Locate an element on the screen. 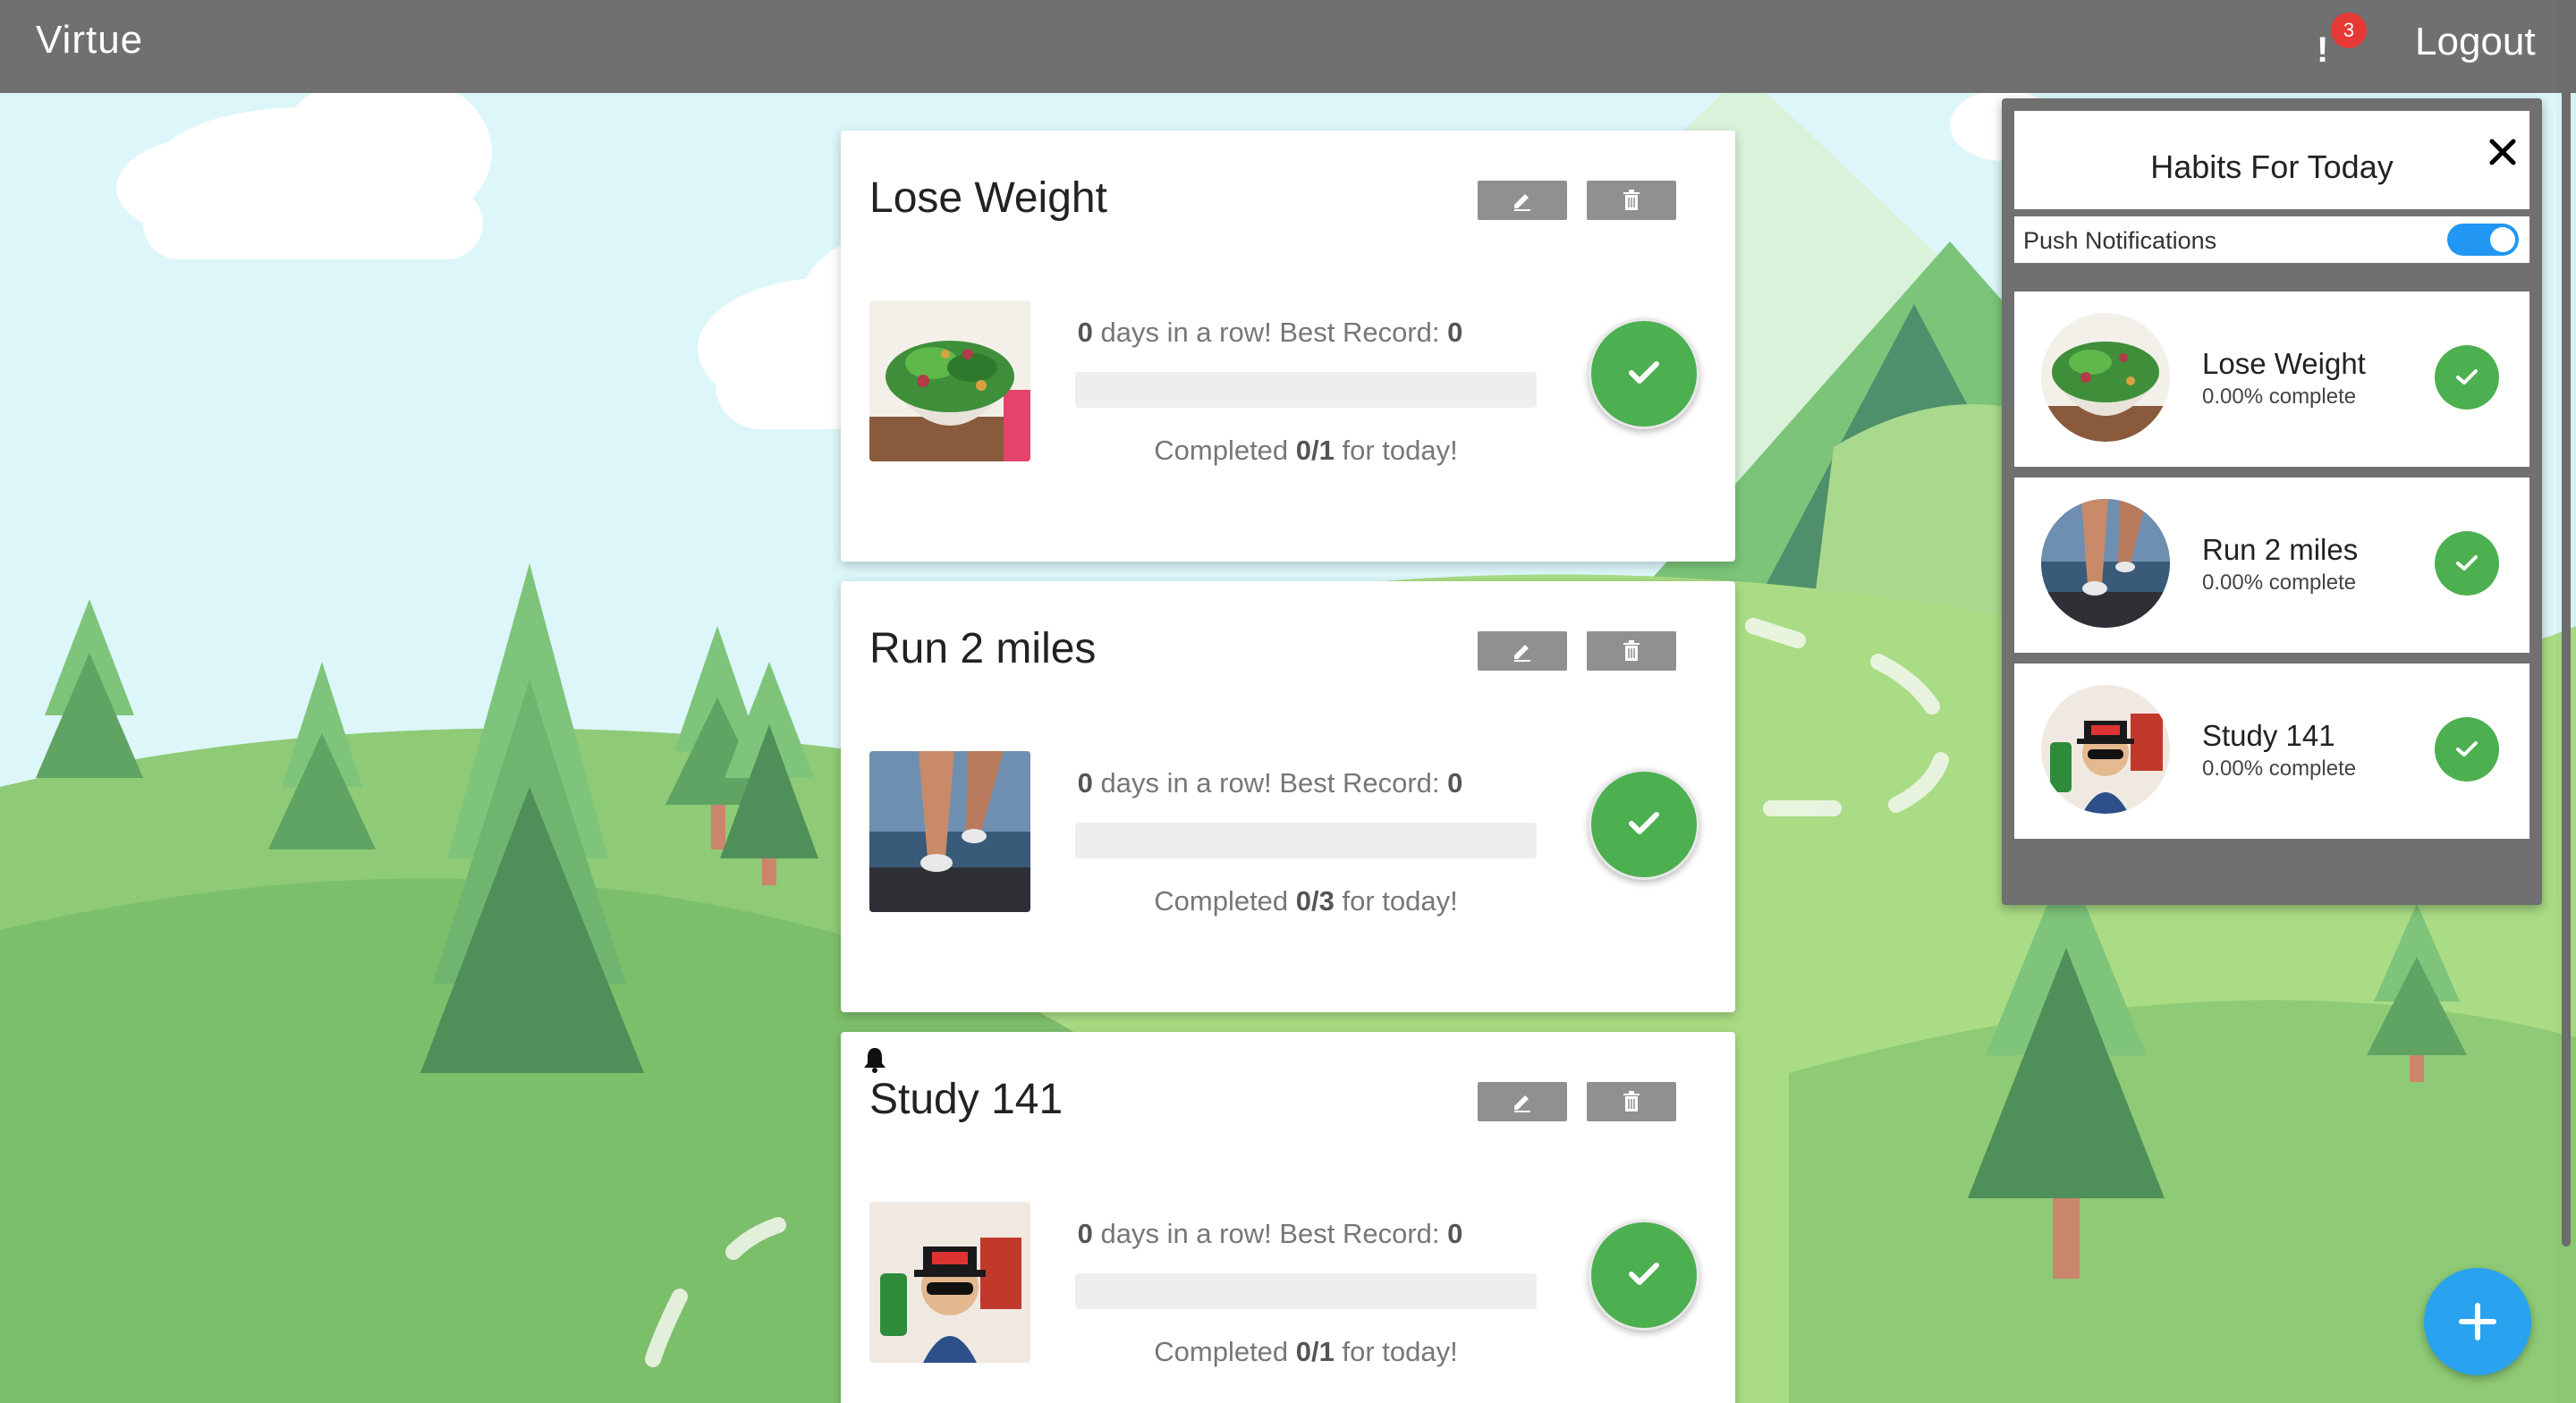 This screenshot has width=2576, height=1403. panel-habit-item: Run 2 miles 0.00% complete is located at coordinates (2271, 565).